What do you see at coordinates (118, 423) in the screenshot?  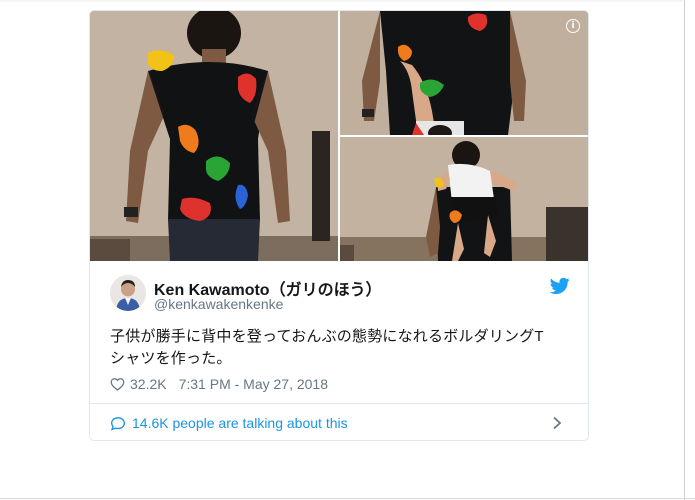 I see `speech-bubble-icon` at bounding box center [118, 423].